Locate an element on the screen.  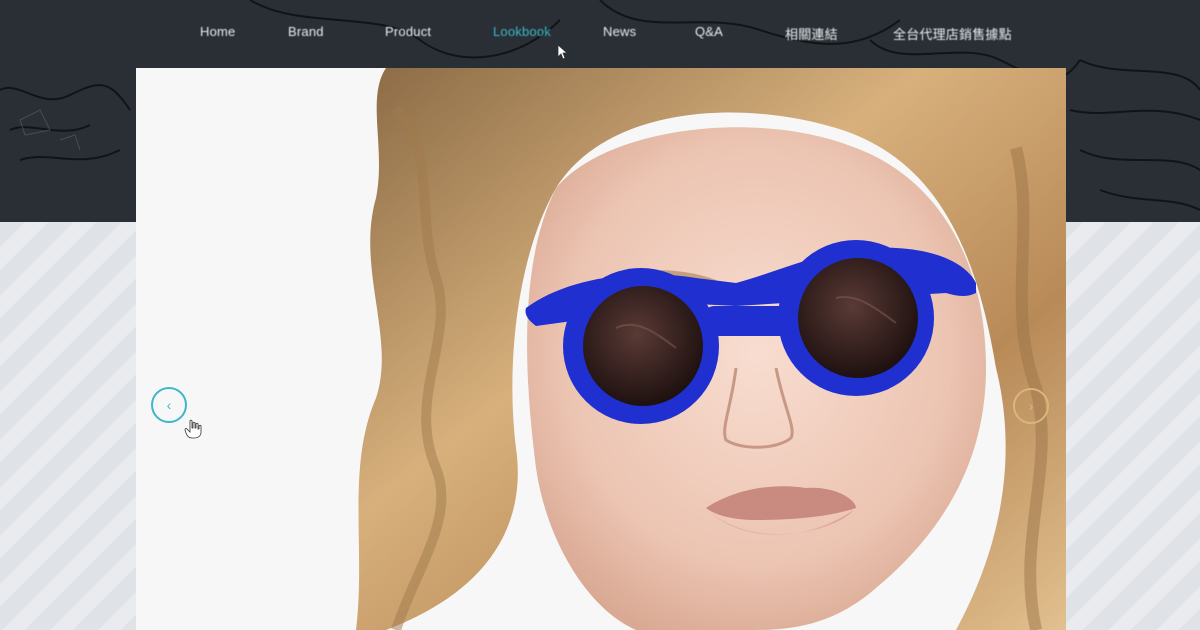
nav-item-links: 相關連結 is located at coordinates (811, 33).